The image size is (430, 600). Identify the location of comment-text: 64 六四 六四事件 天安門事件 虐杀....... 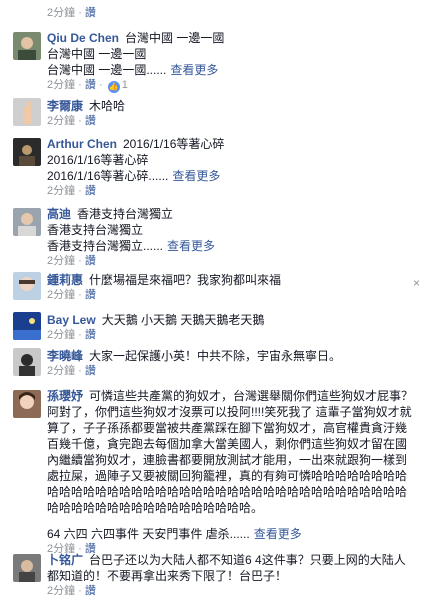
(148, 534).